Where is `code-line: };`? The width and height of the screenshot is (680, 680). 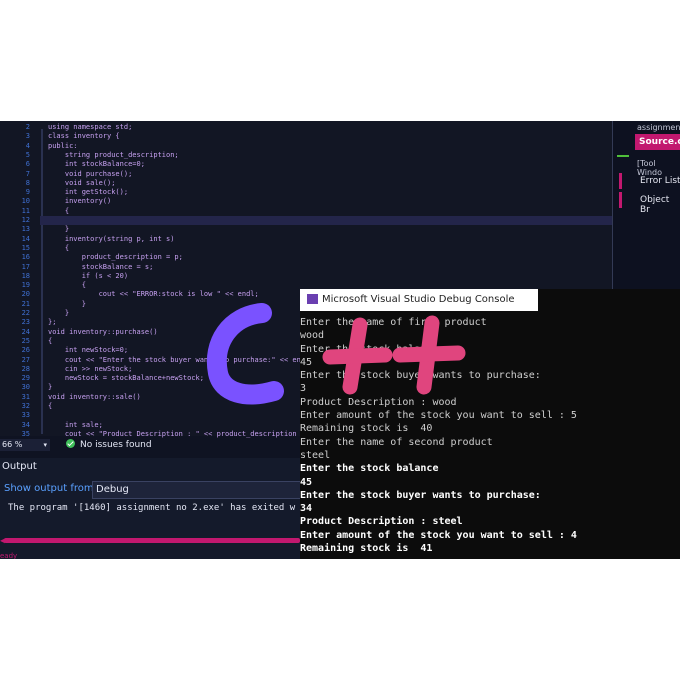
code-line: }; is located at coordinates (52, 322).